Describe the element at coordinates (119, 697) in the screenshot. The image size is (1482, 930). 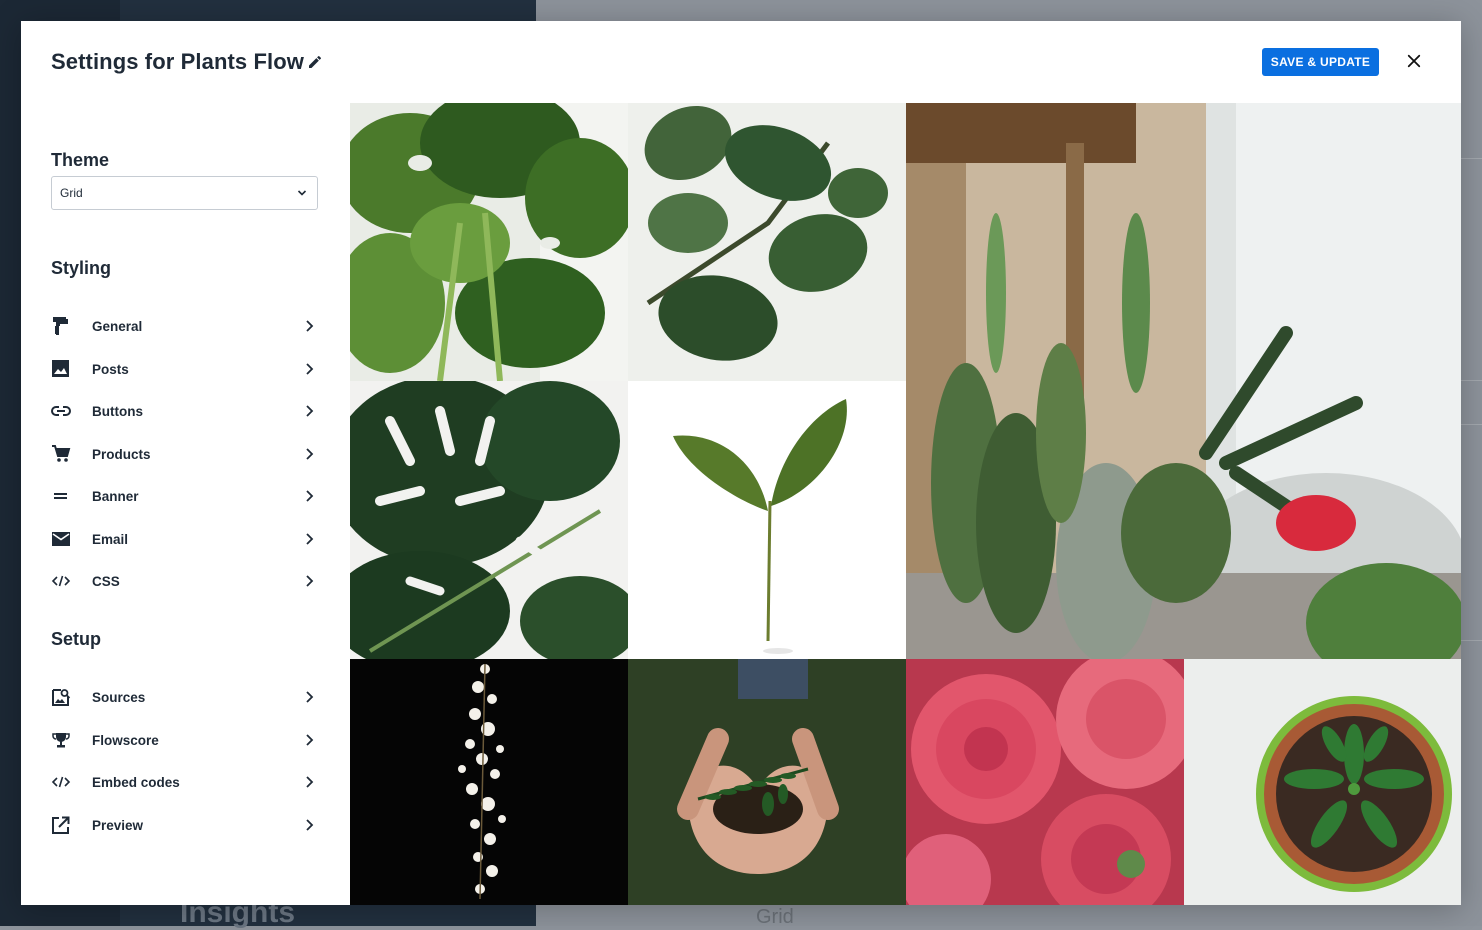
I see `menu-item-label: Sources` at that location.